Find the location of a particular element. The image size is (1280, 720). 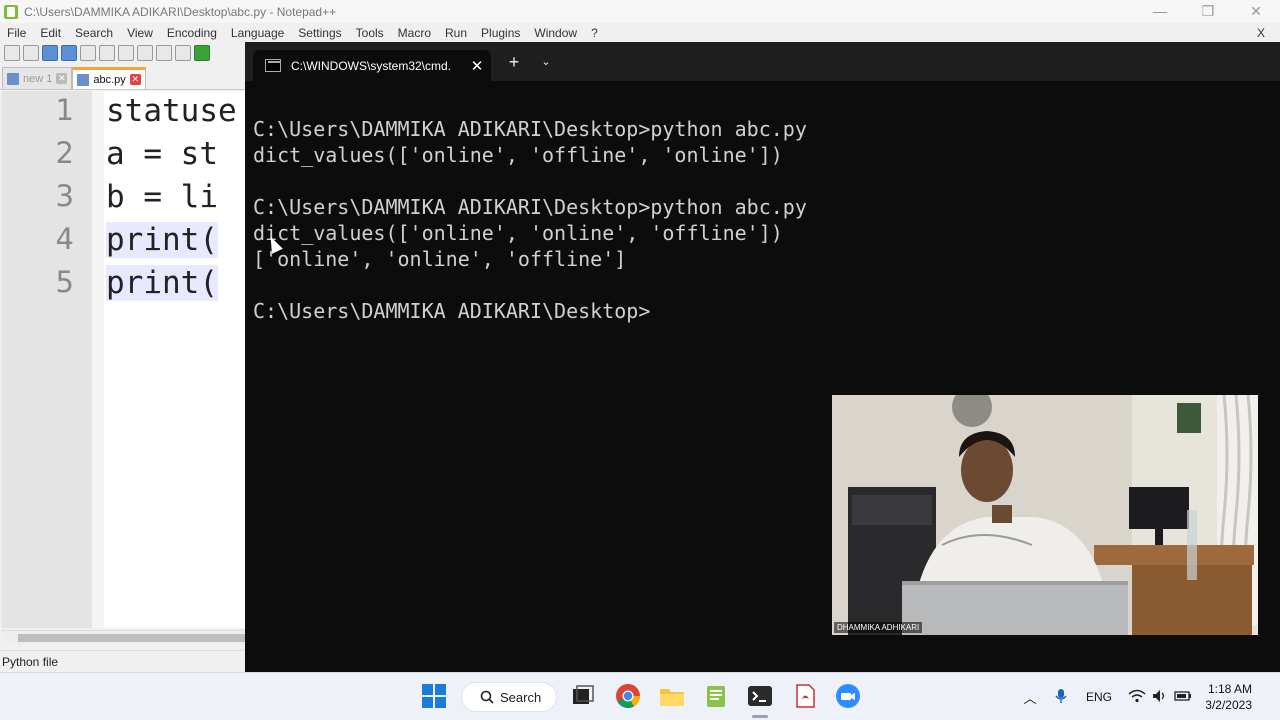

menu-window: Window is located at coordinates (555, 33).